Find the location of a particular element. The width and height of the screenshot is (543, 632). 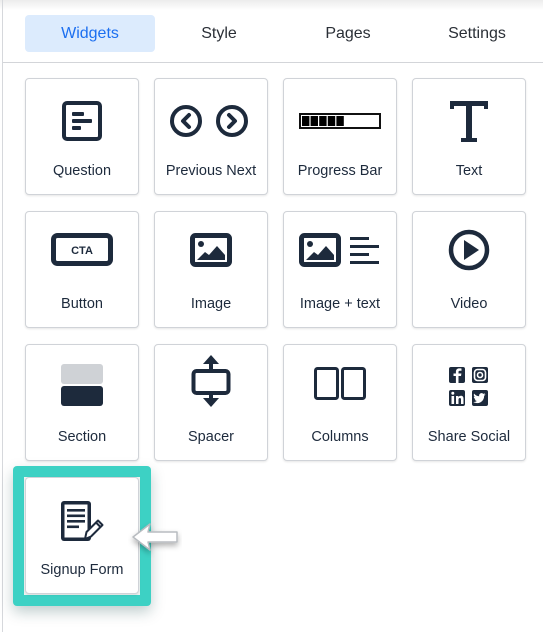

linkedin-icon is located at coordinates (457, 398).